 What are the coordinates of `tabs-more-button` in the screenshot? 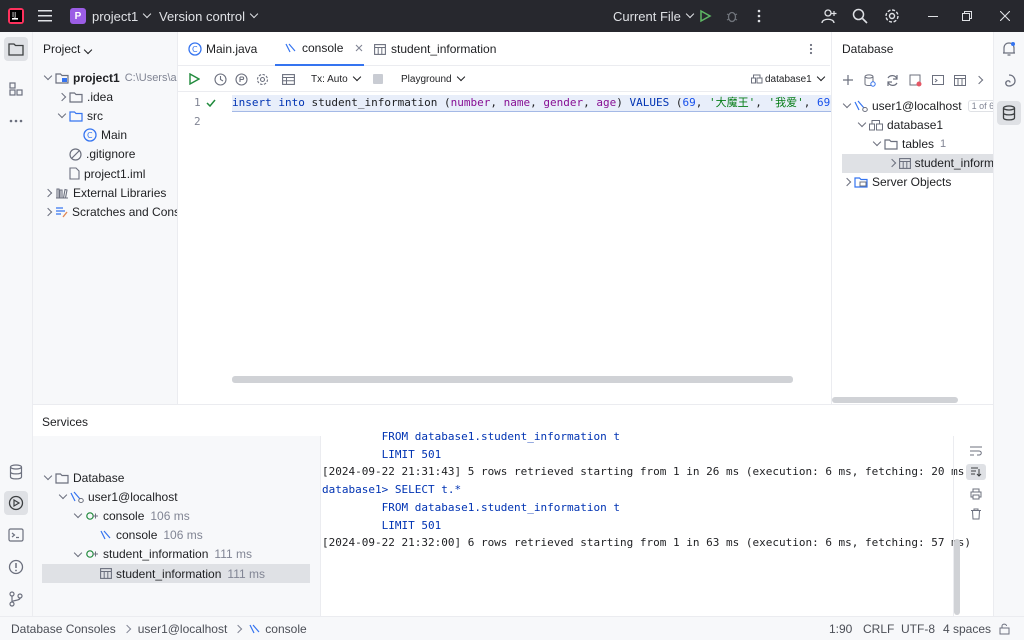 It's located at (811, 49).